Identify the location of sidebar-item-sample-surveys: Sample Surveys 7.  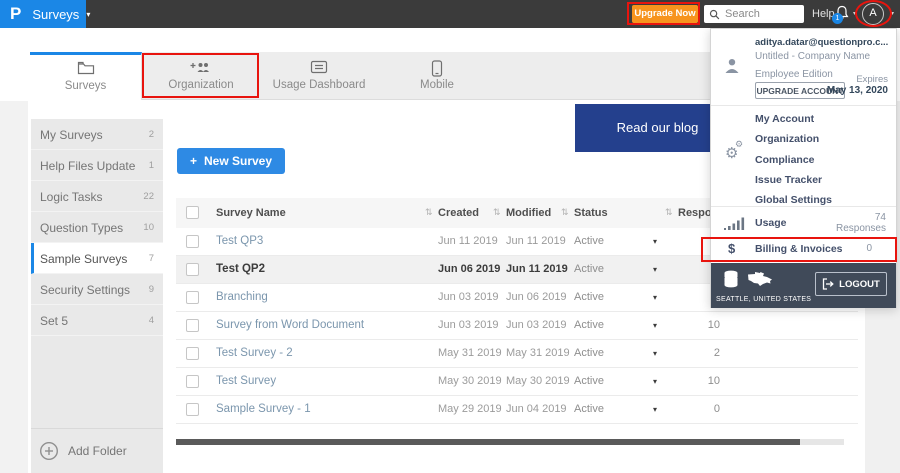
(97, 258).